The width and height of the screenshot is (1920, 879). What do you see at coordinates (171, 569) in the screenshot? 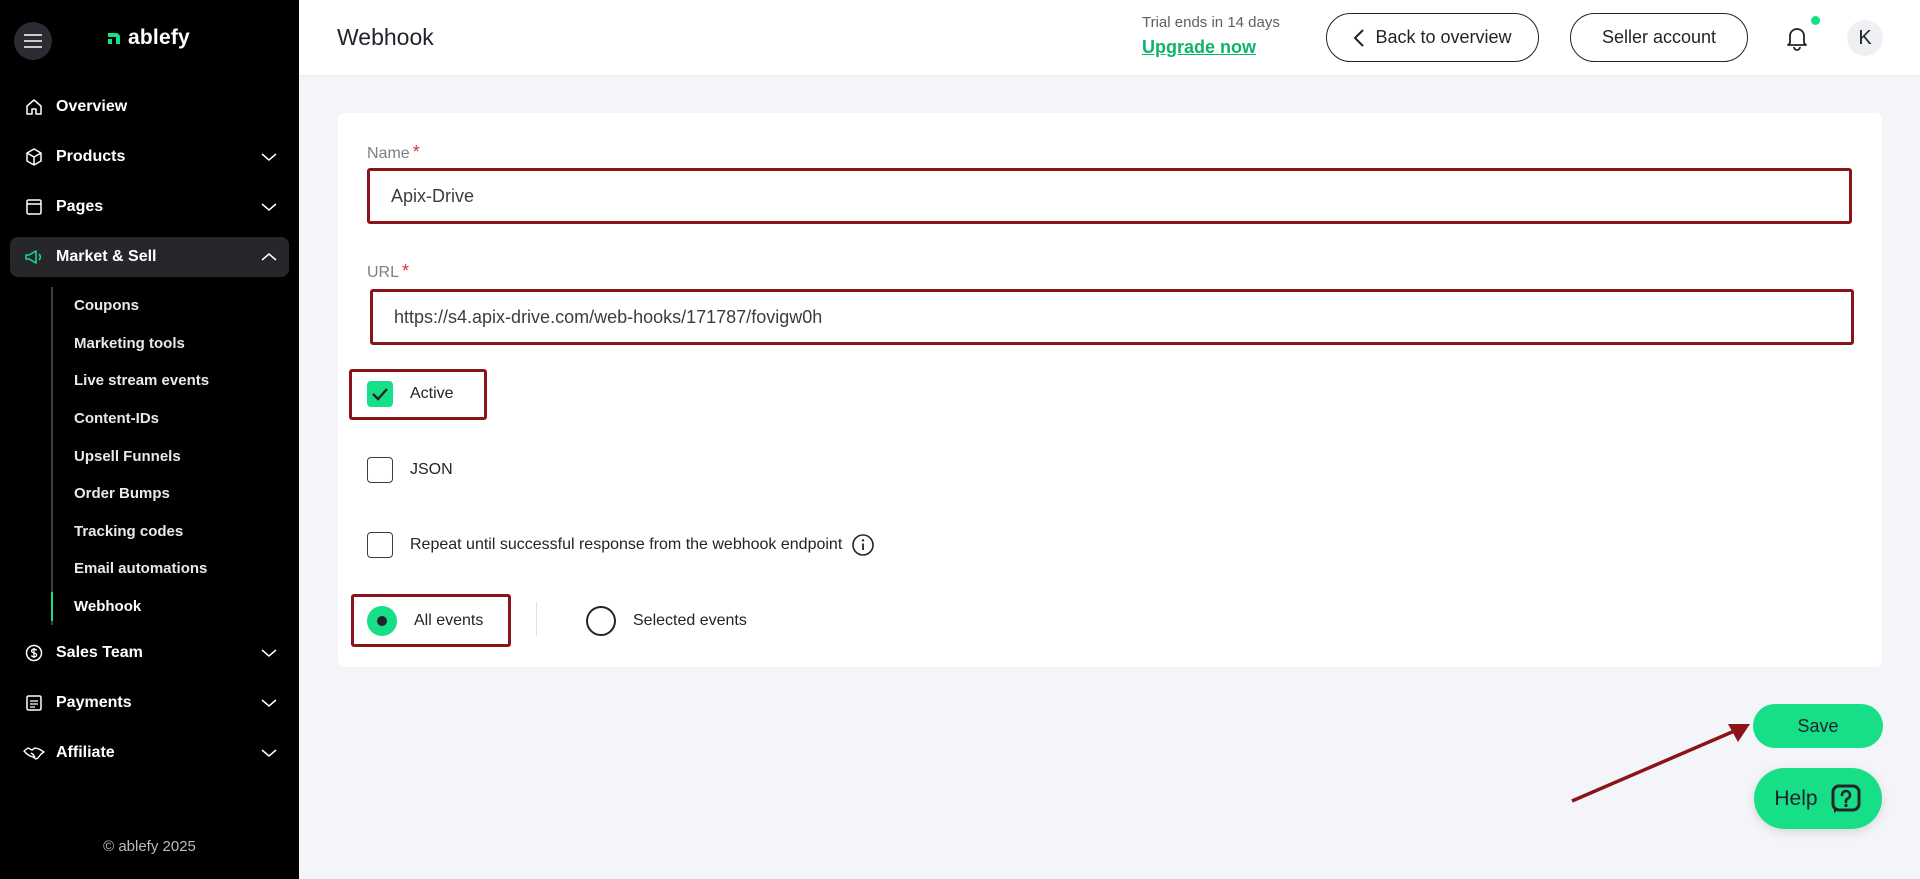
I see `submenu-item-email-automations: Email automations` at bounding box center [171, 569].